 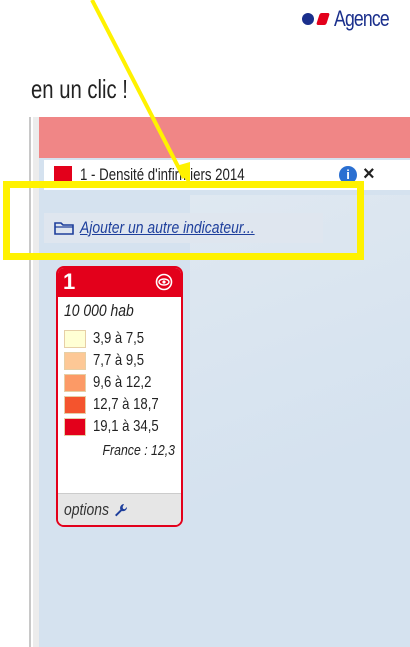 I want to click on legend-class: 19,1 à 34,5, so click(x=119, y=427).